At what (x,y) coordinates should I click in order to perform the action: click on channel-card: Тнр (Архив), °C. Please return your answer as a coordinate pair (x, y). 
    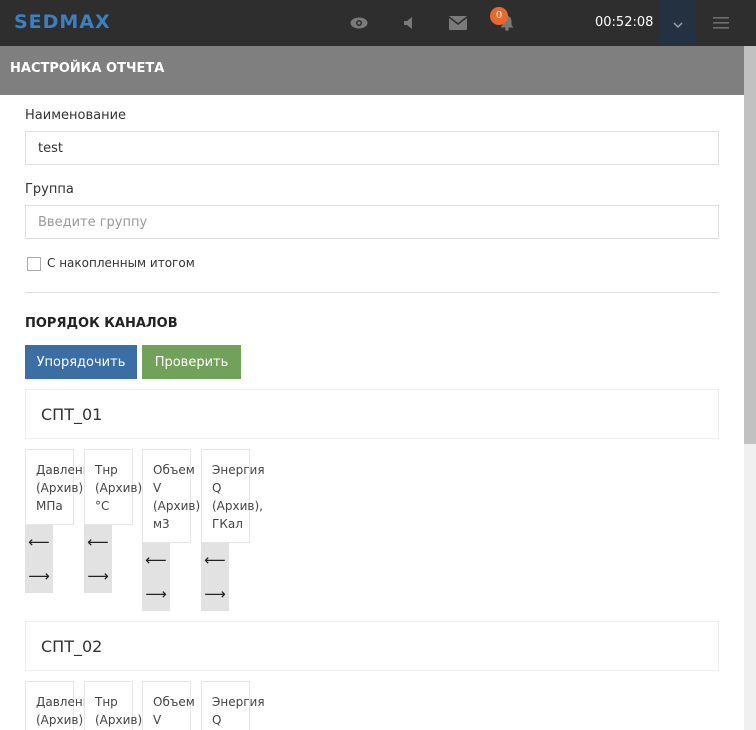
    Looking at the image, I should click on (115, 487).